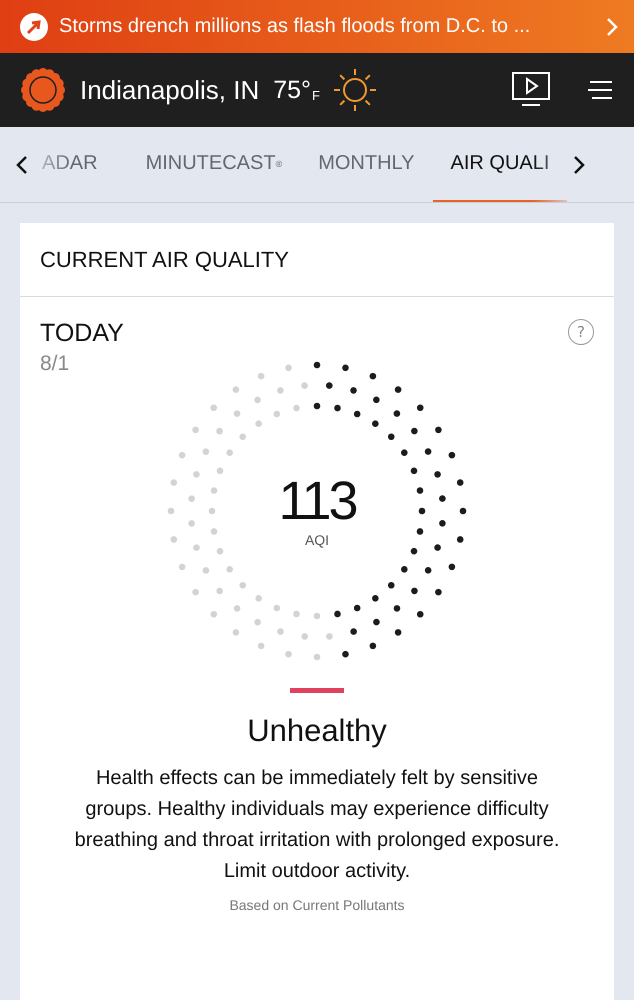  Describe the element at coordinates (316, 95) in the screenshot. I see `temperature-unit: F` at that location.